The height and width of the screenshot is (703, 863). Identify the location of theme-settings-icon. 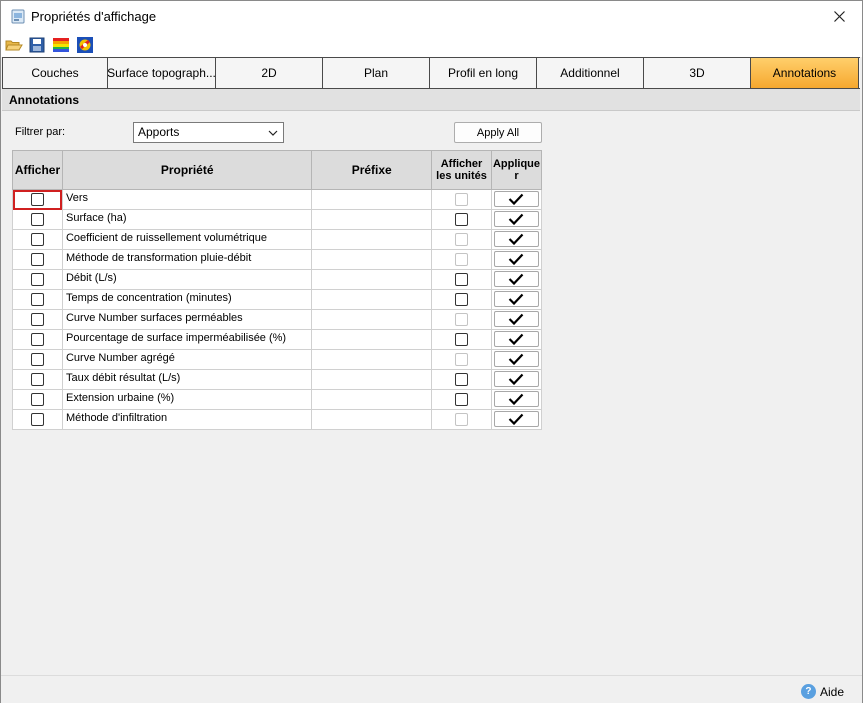
(85, 45).